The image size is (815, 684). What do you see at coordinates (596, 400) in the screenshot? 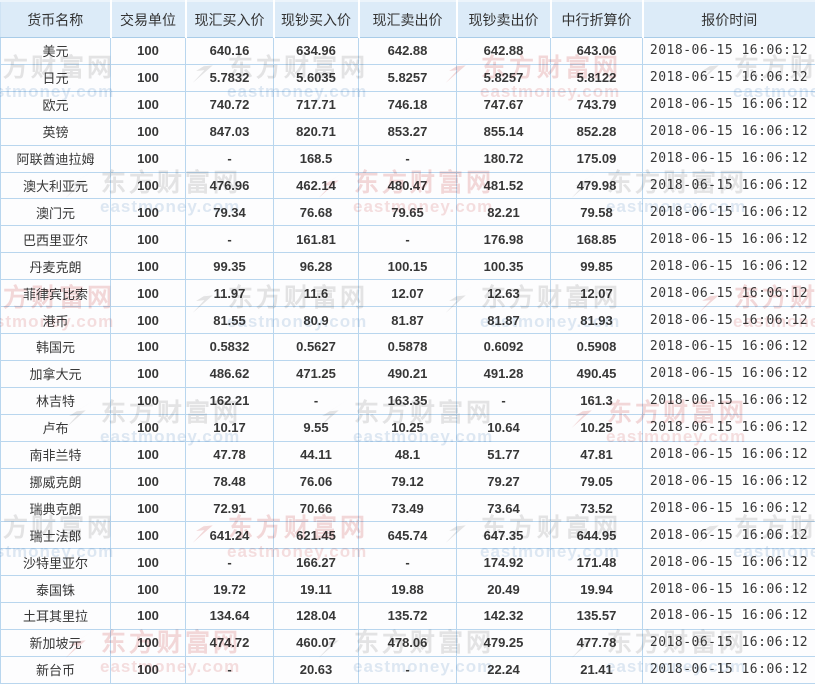
I see `boc-rate-cell: 161.3` at bounding box center [596, 400].